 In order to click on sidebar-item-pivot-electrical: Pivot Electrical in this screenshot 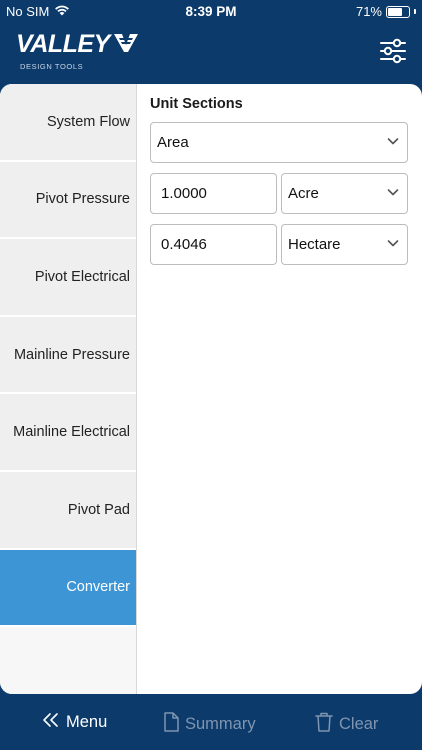, I will do `click(68, 278)`.